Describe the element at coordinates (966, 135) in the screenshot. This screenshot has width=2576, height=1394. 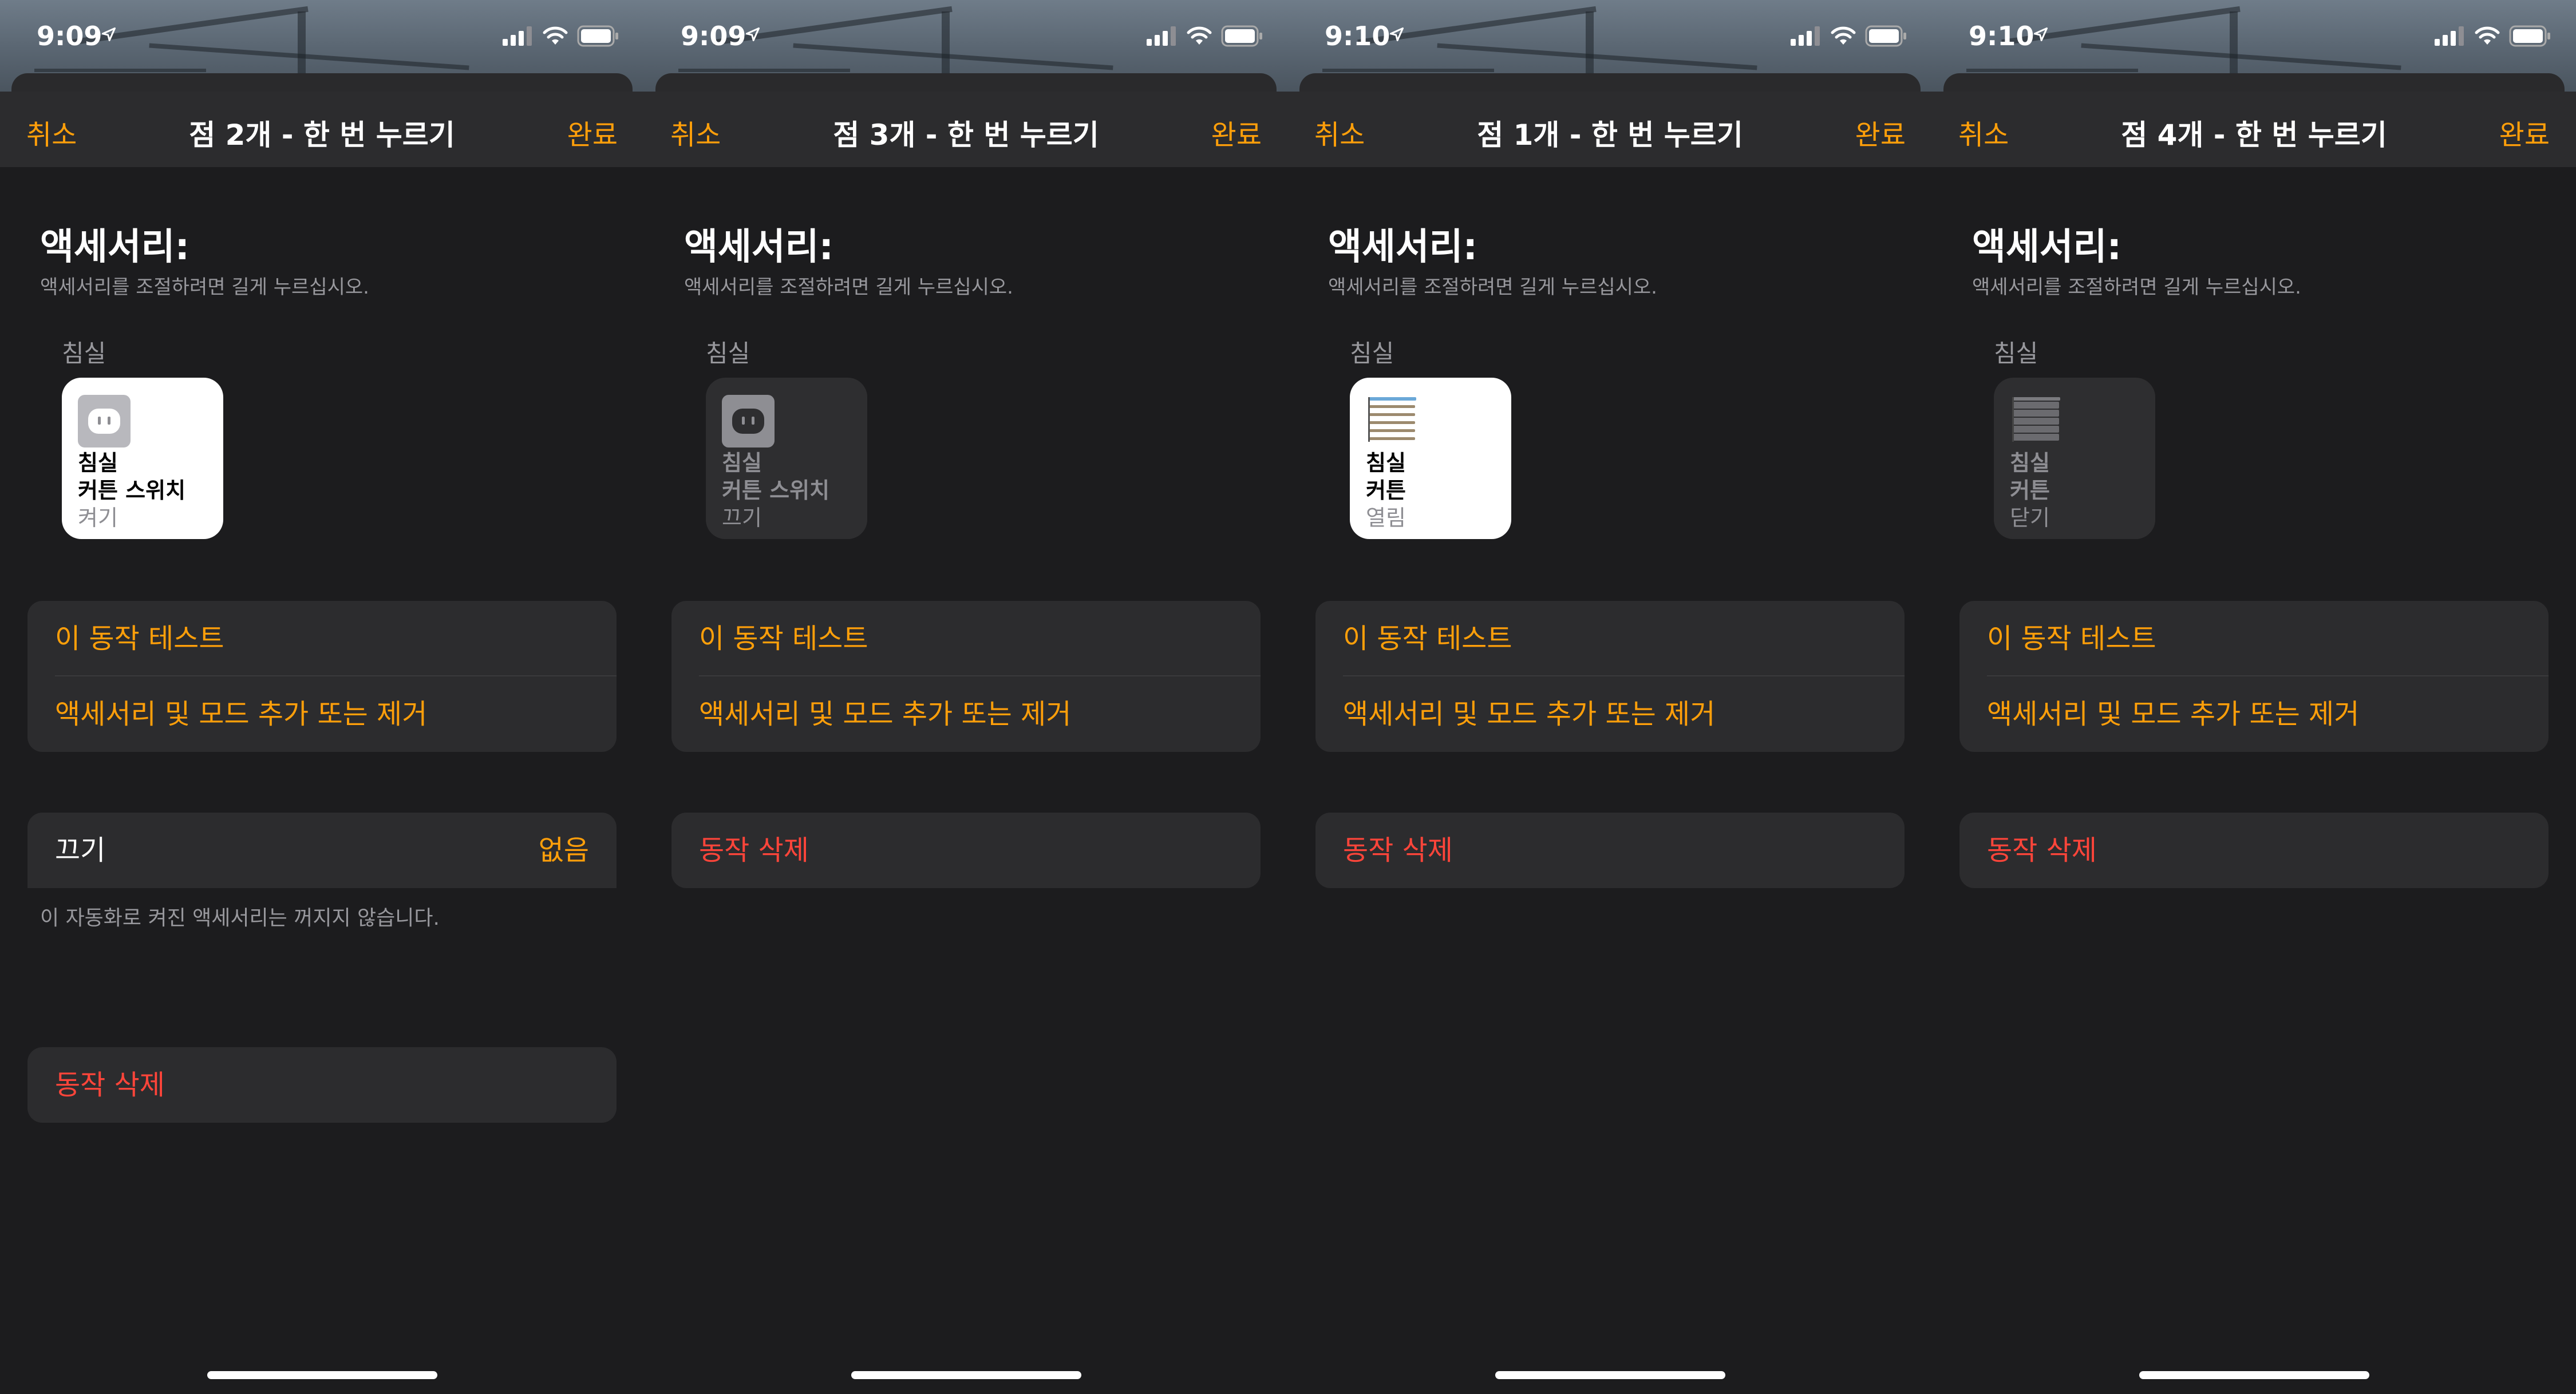
I see `nav-title: 점 3개 - 한 번 누르기` at that location.